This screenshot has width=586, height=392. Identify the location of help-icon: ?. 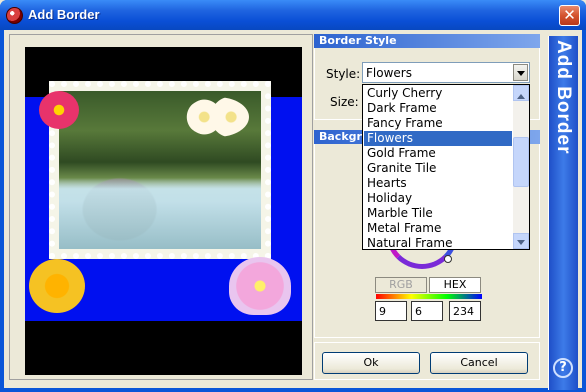
(563, 368).